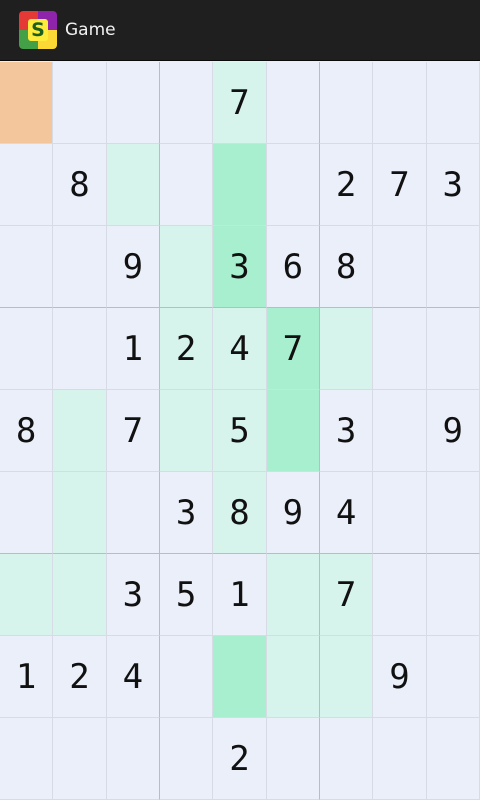 This screenshot has height=800, width=480. Describe the element at coordinates (293, 267) in the screenshot. I see `sudoku-cell: 6` at that location.